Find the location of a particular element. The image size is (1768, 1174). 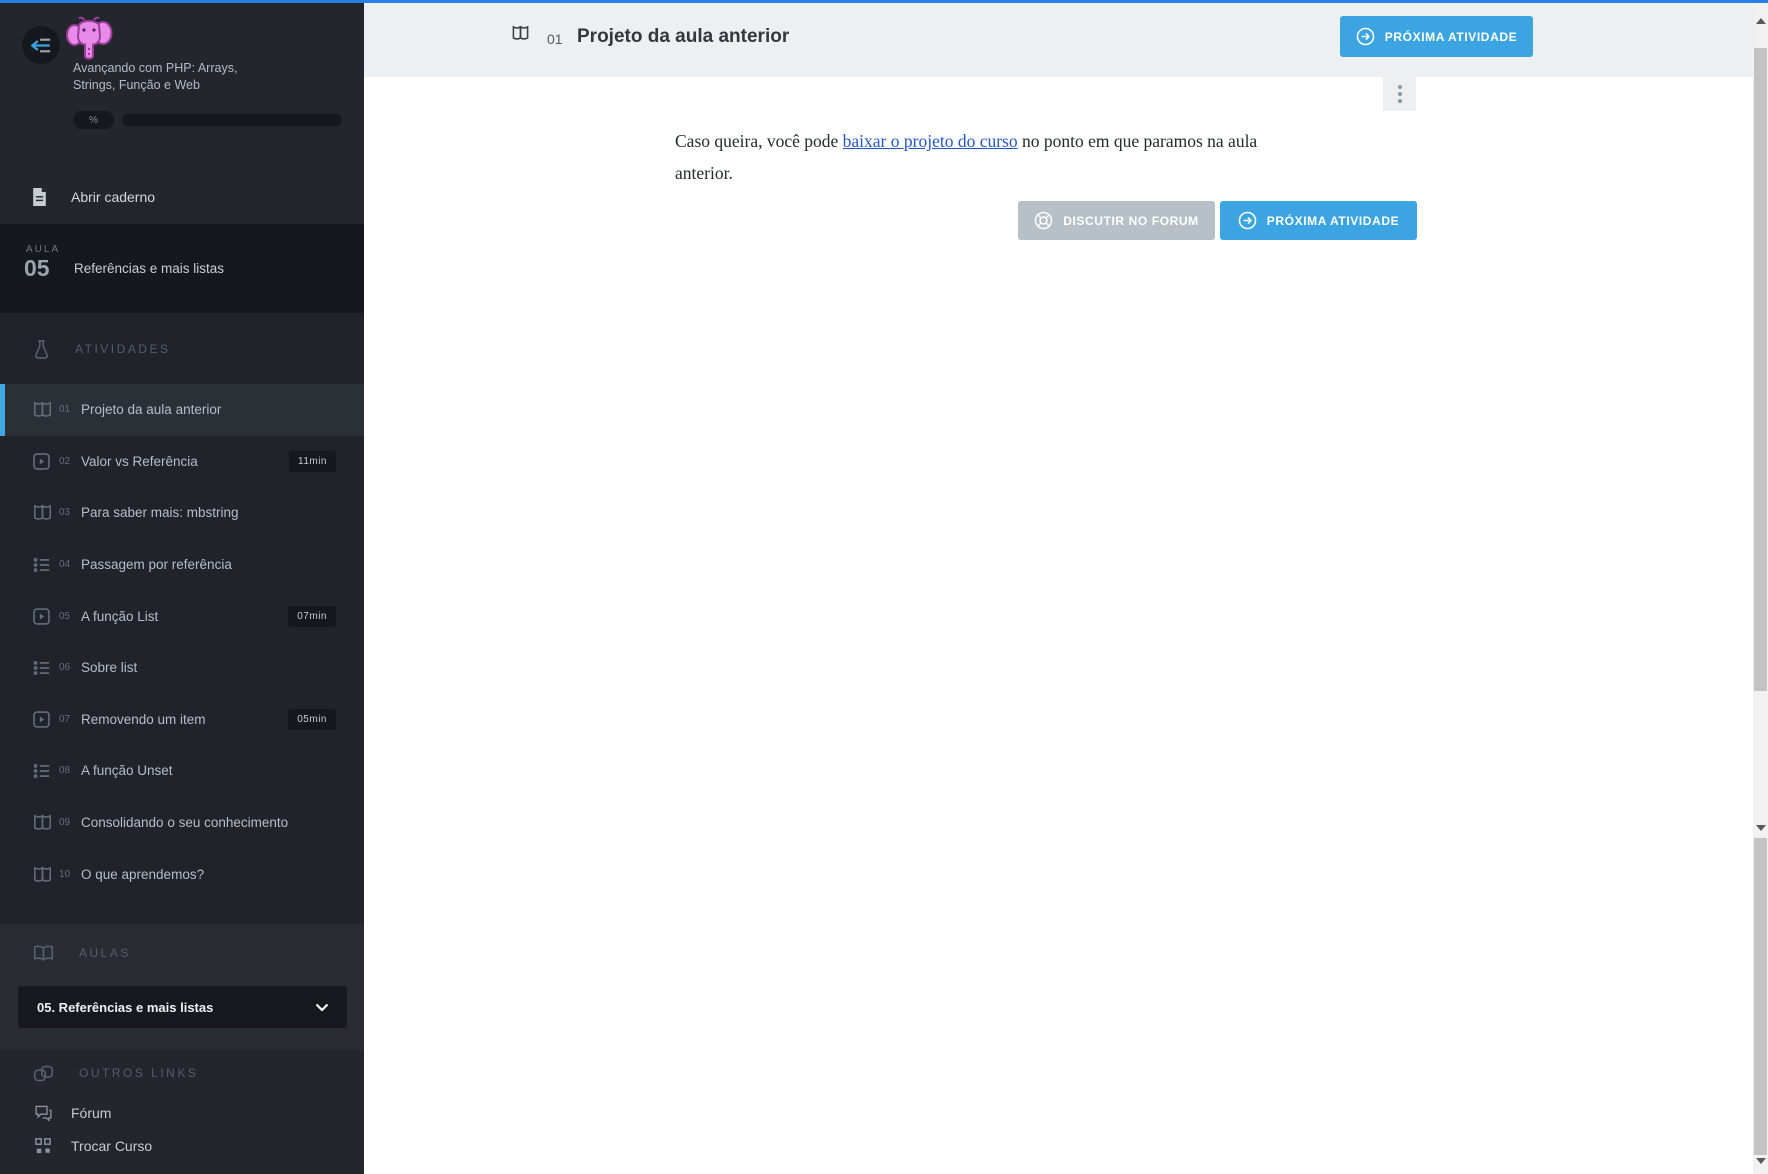

sidebar-link: Trocar Curso is located at coordinates (182, 1145).